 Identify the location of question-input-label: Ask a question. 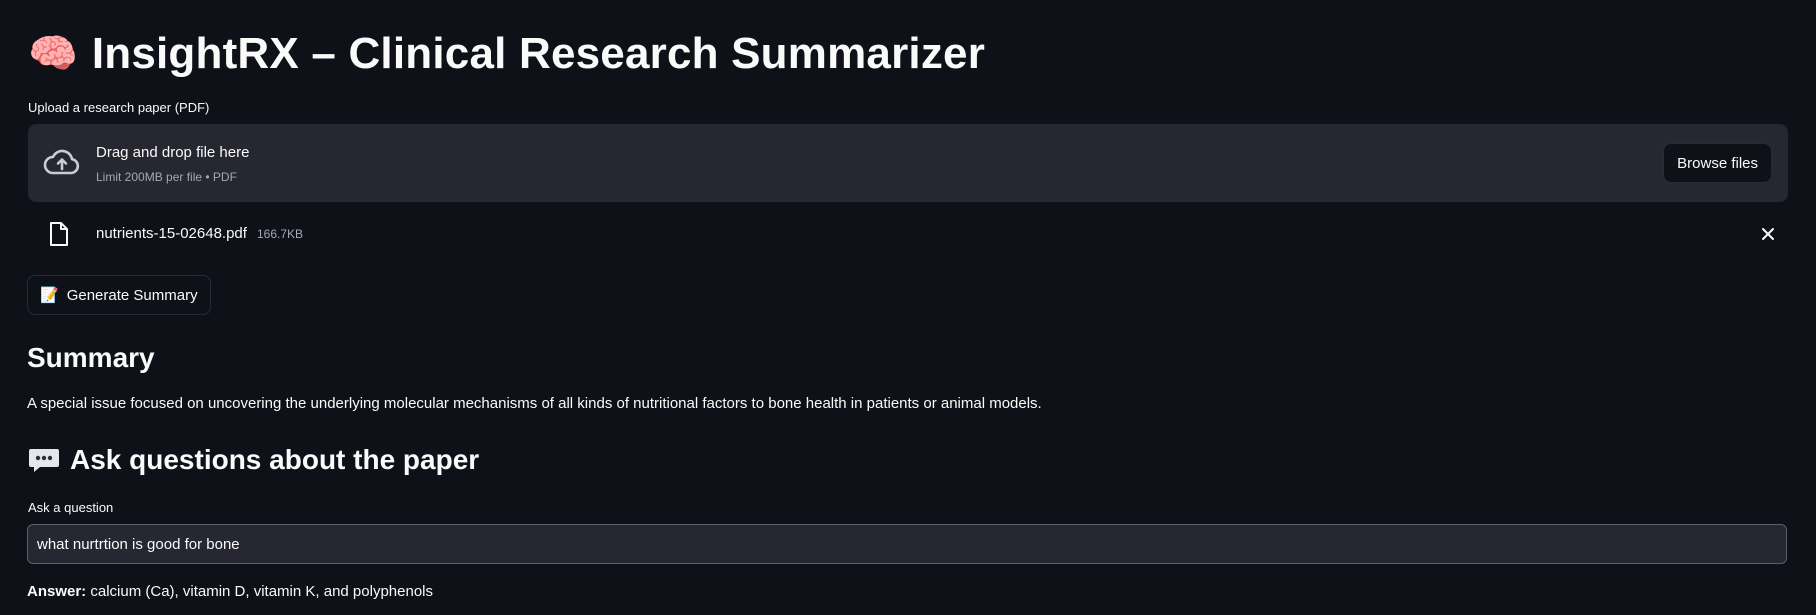
(71, 507).